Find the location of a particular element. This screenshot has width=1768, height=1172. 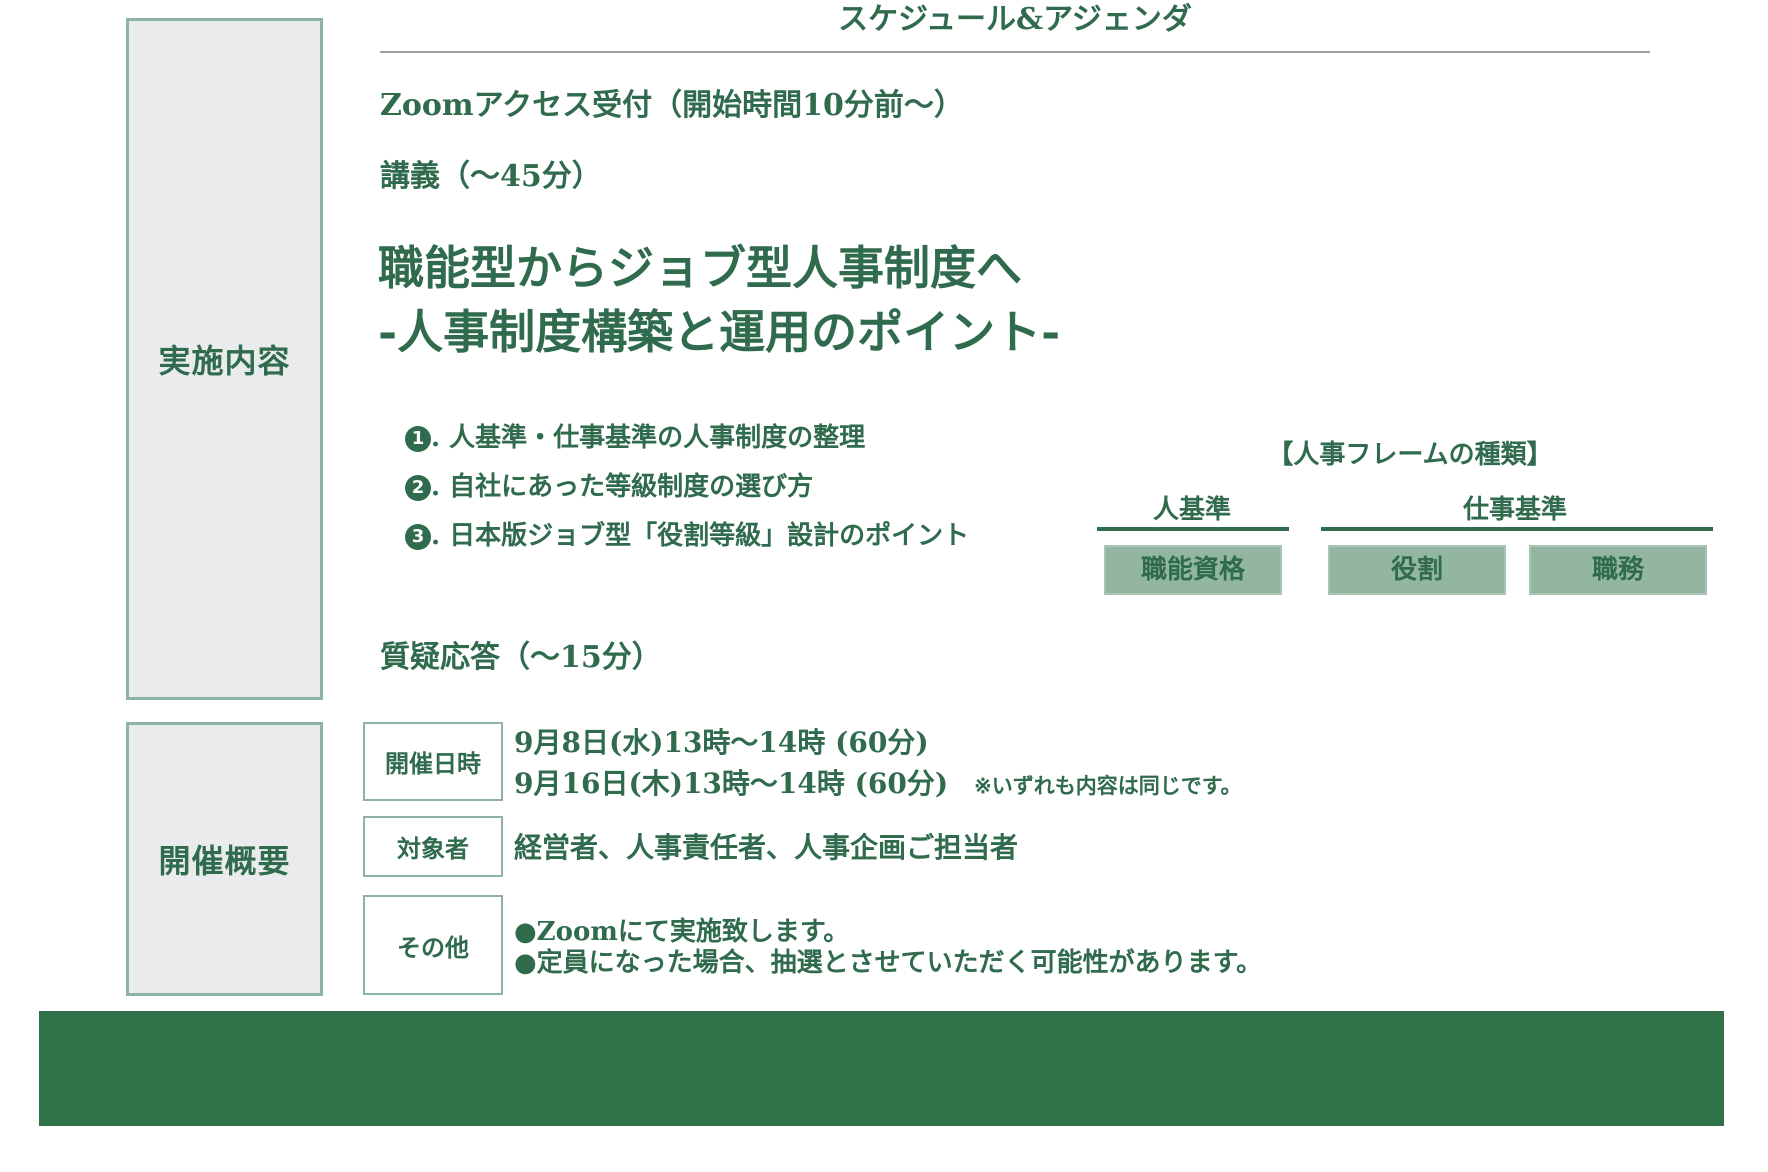

qa-item: 質疑応答（〜15分） is located at coordinates (521, 657).